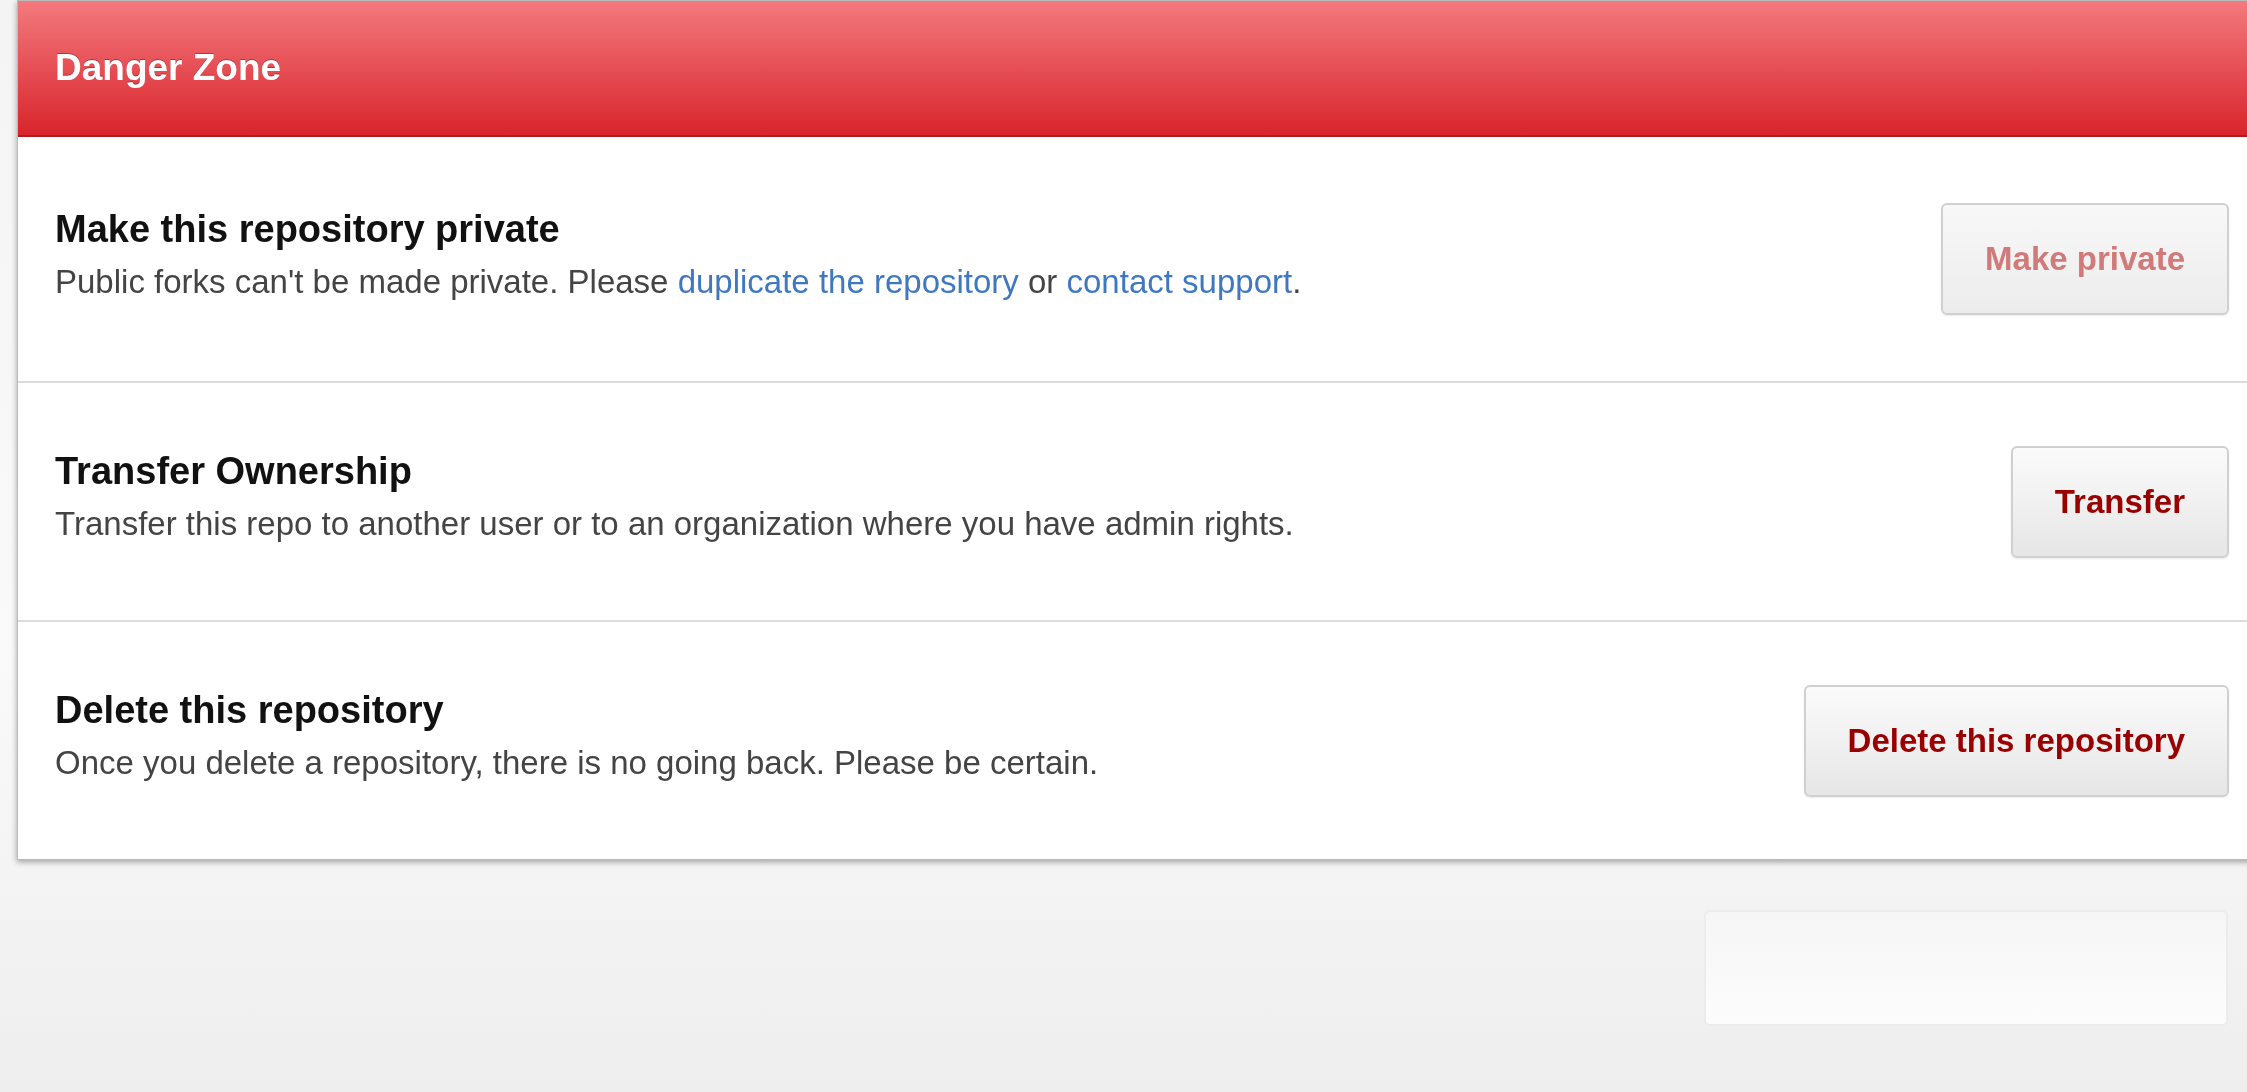 The width and height of the screenshot is (2247, 1092). I want to click on setting-description: Once you delete a repository, there is no going back. Please be certain., so click(577, 763).